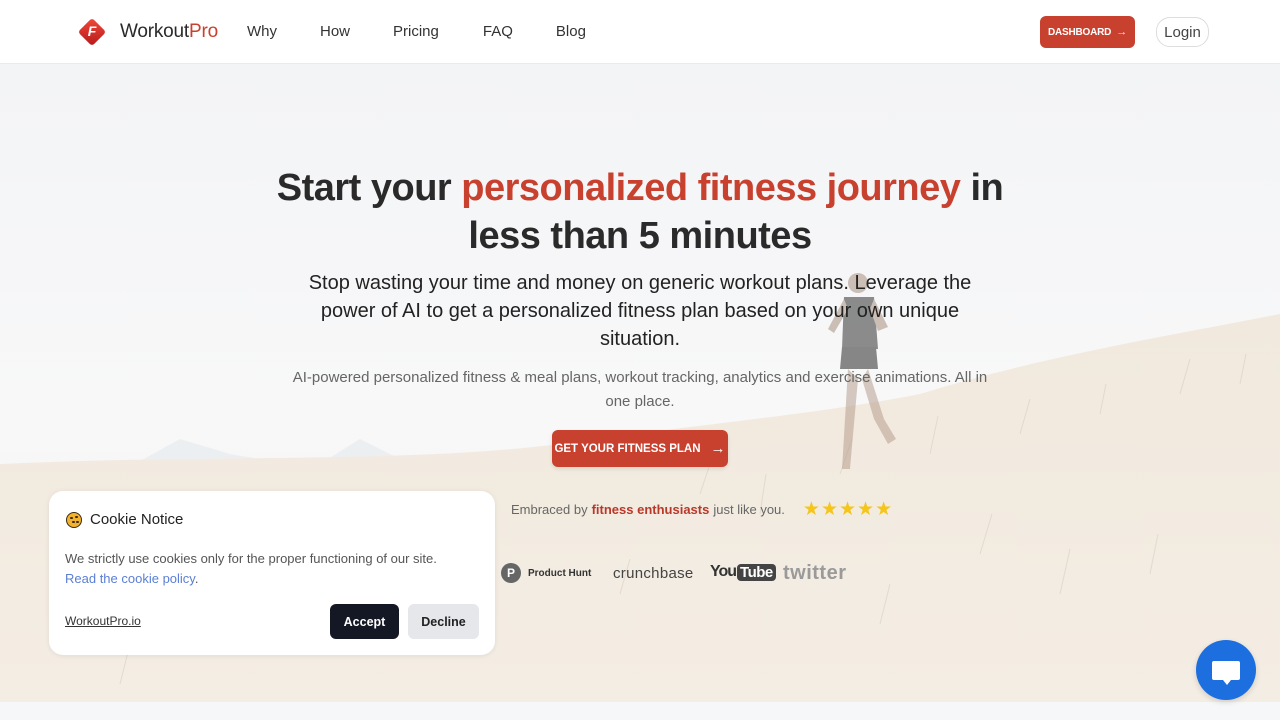  What do you see at coordinates (815, 573) in the screenshot?
I see `twitter-logo: twitter` at bounding box center [815, 573].